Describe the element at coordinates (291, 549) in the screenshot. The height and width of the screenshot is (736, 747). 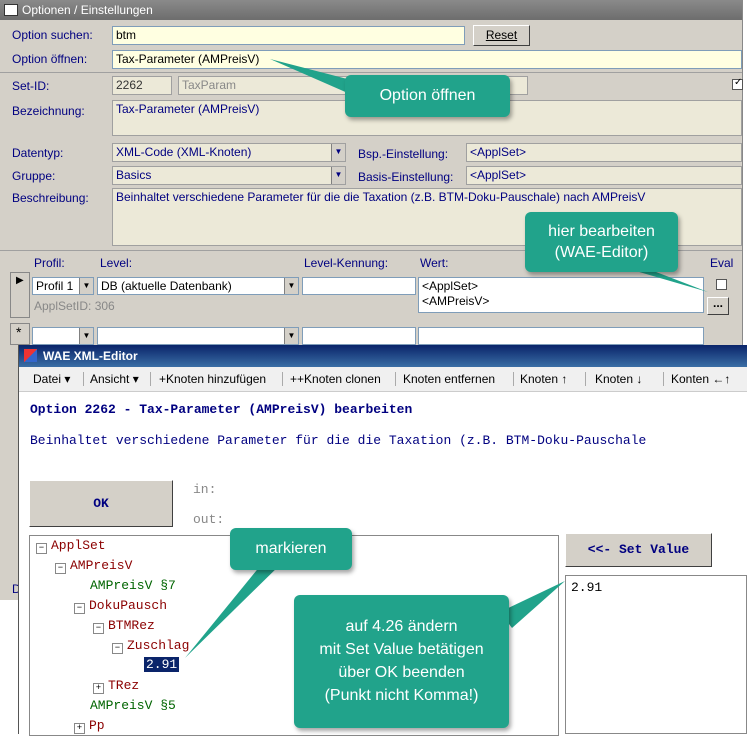
I see `callout-mark: markieren` at that location.